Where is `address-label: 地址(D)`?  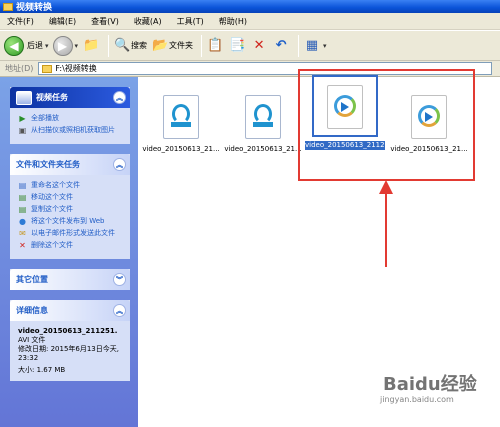 address-label: 地址(D) is located at coordinates (19, 68).